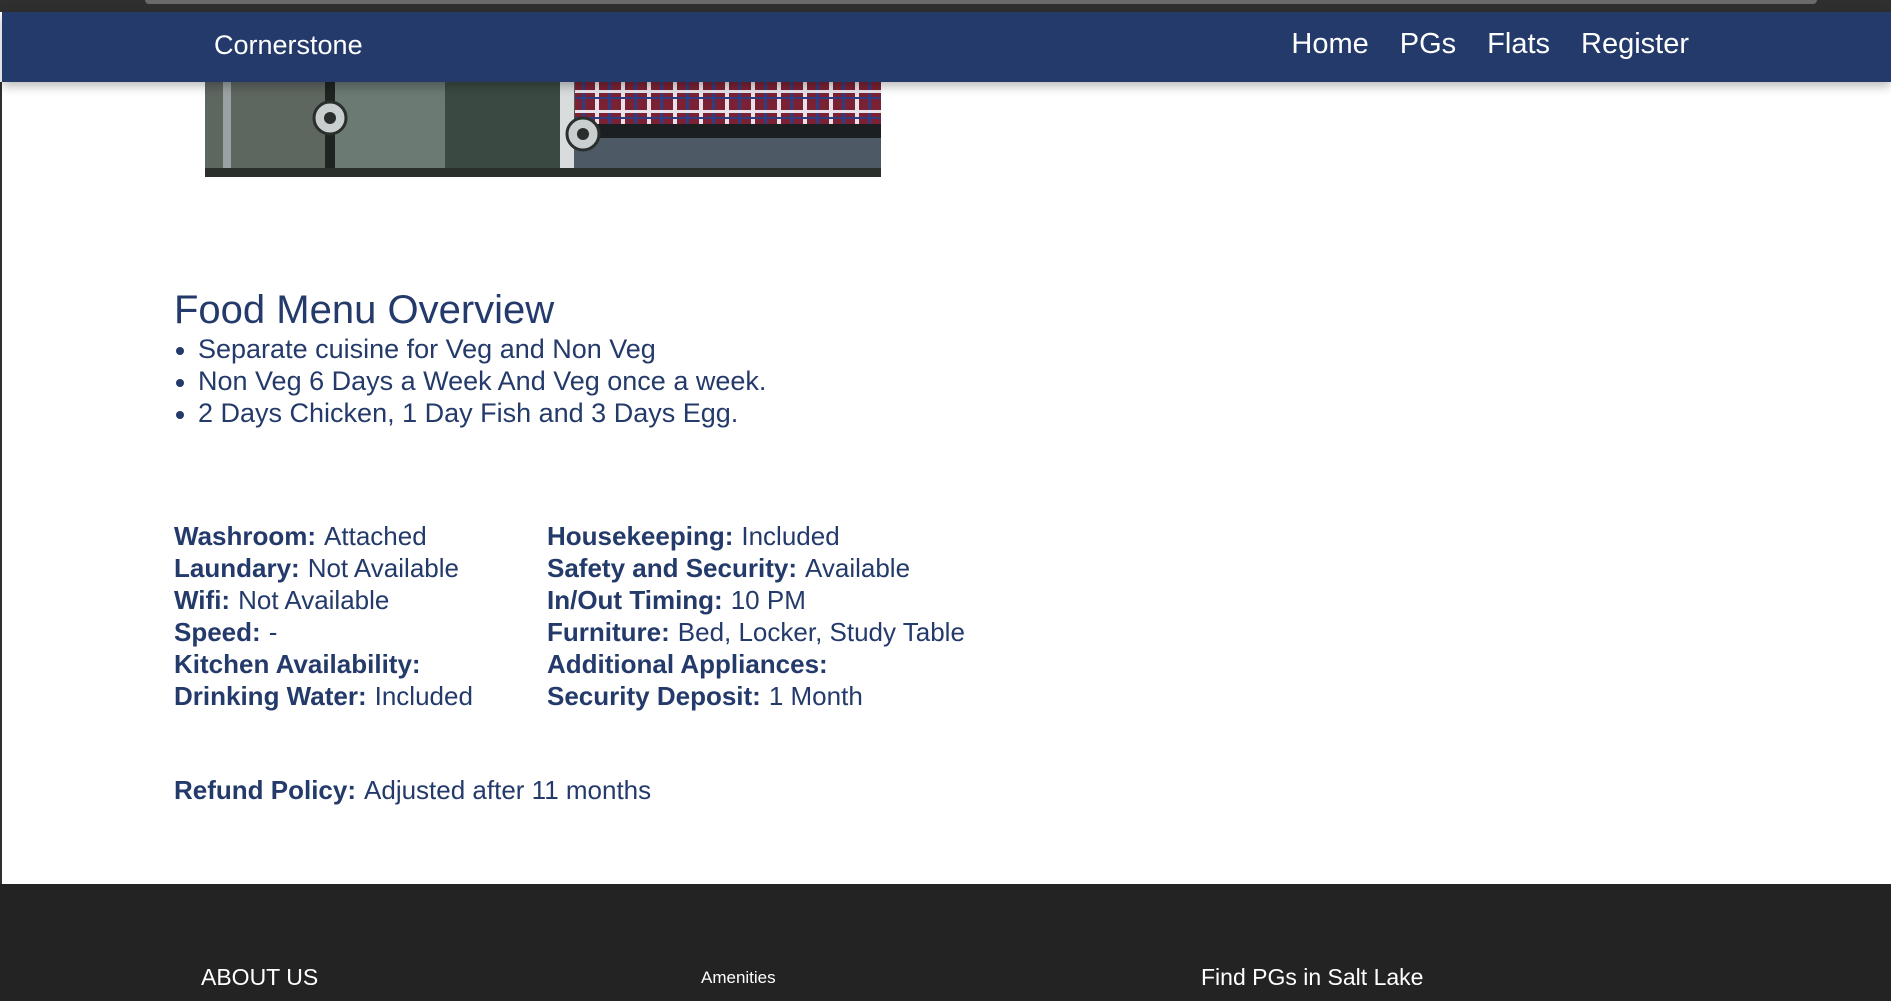 The image size is (1891, 1001). I want to click on amenity-value: Attached, so click(375, 536).